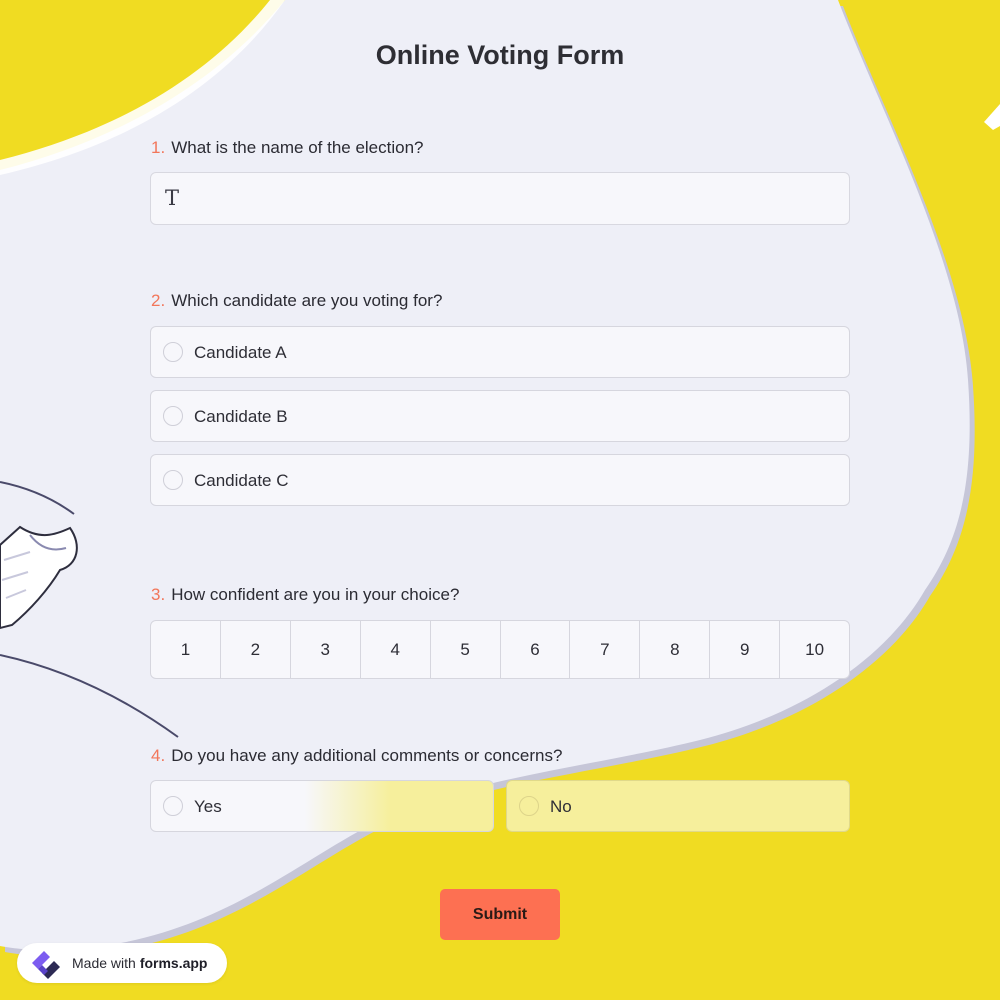  I want to click on candidate-c-option: Candidate C, so click(500, 480).